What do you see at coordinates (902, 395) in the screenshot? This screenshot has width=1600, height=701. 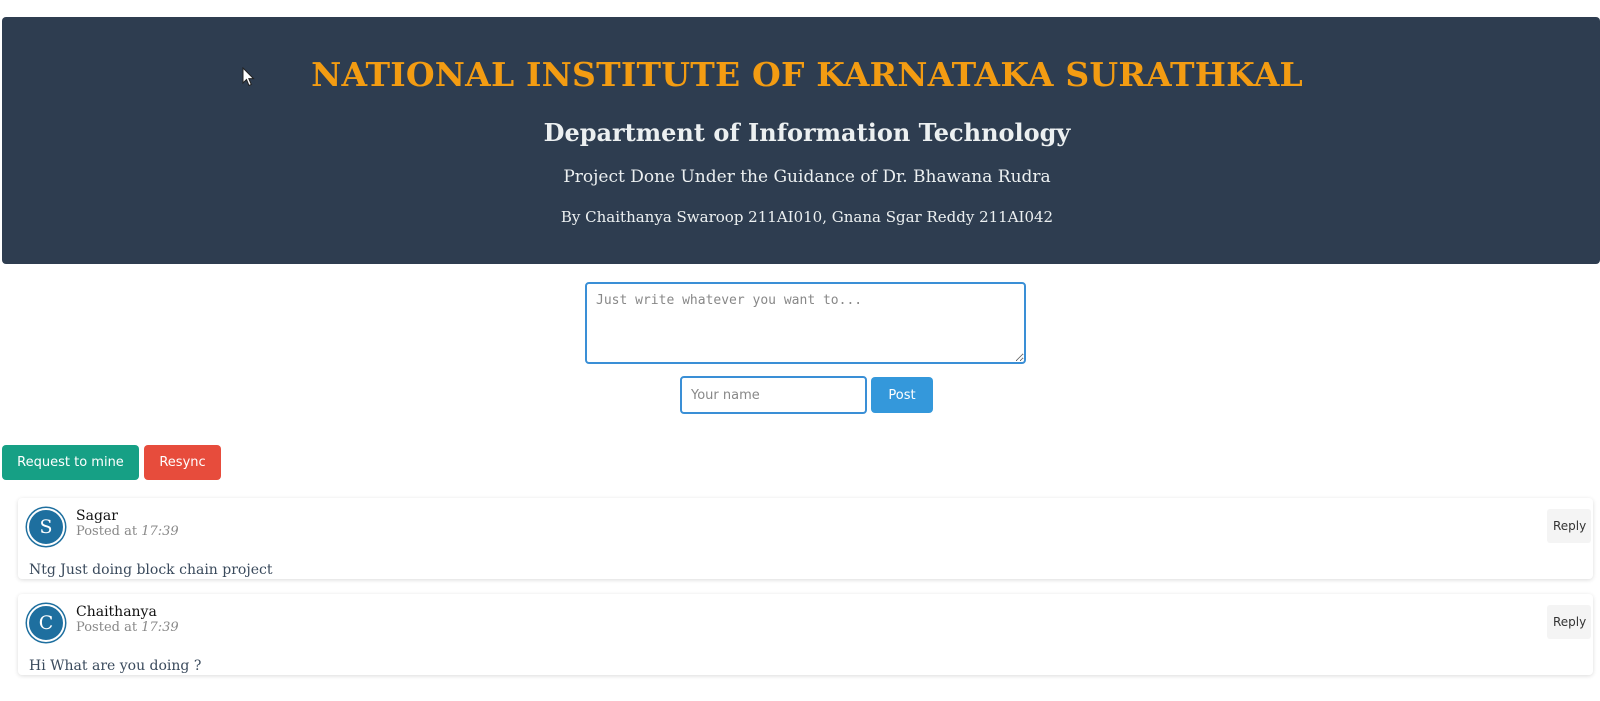 I see `post-button: Post` at bounding box center [902, 395].